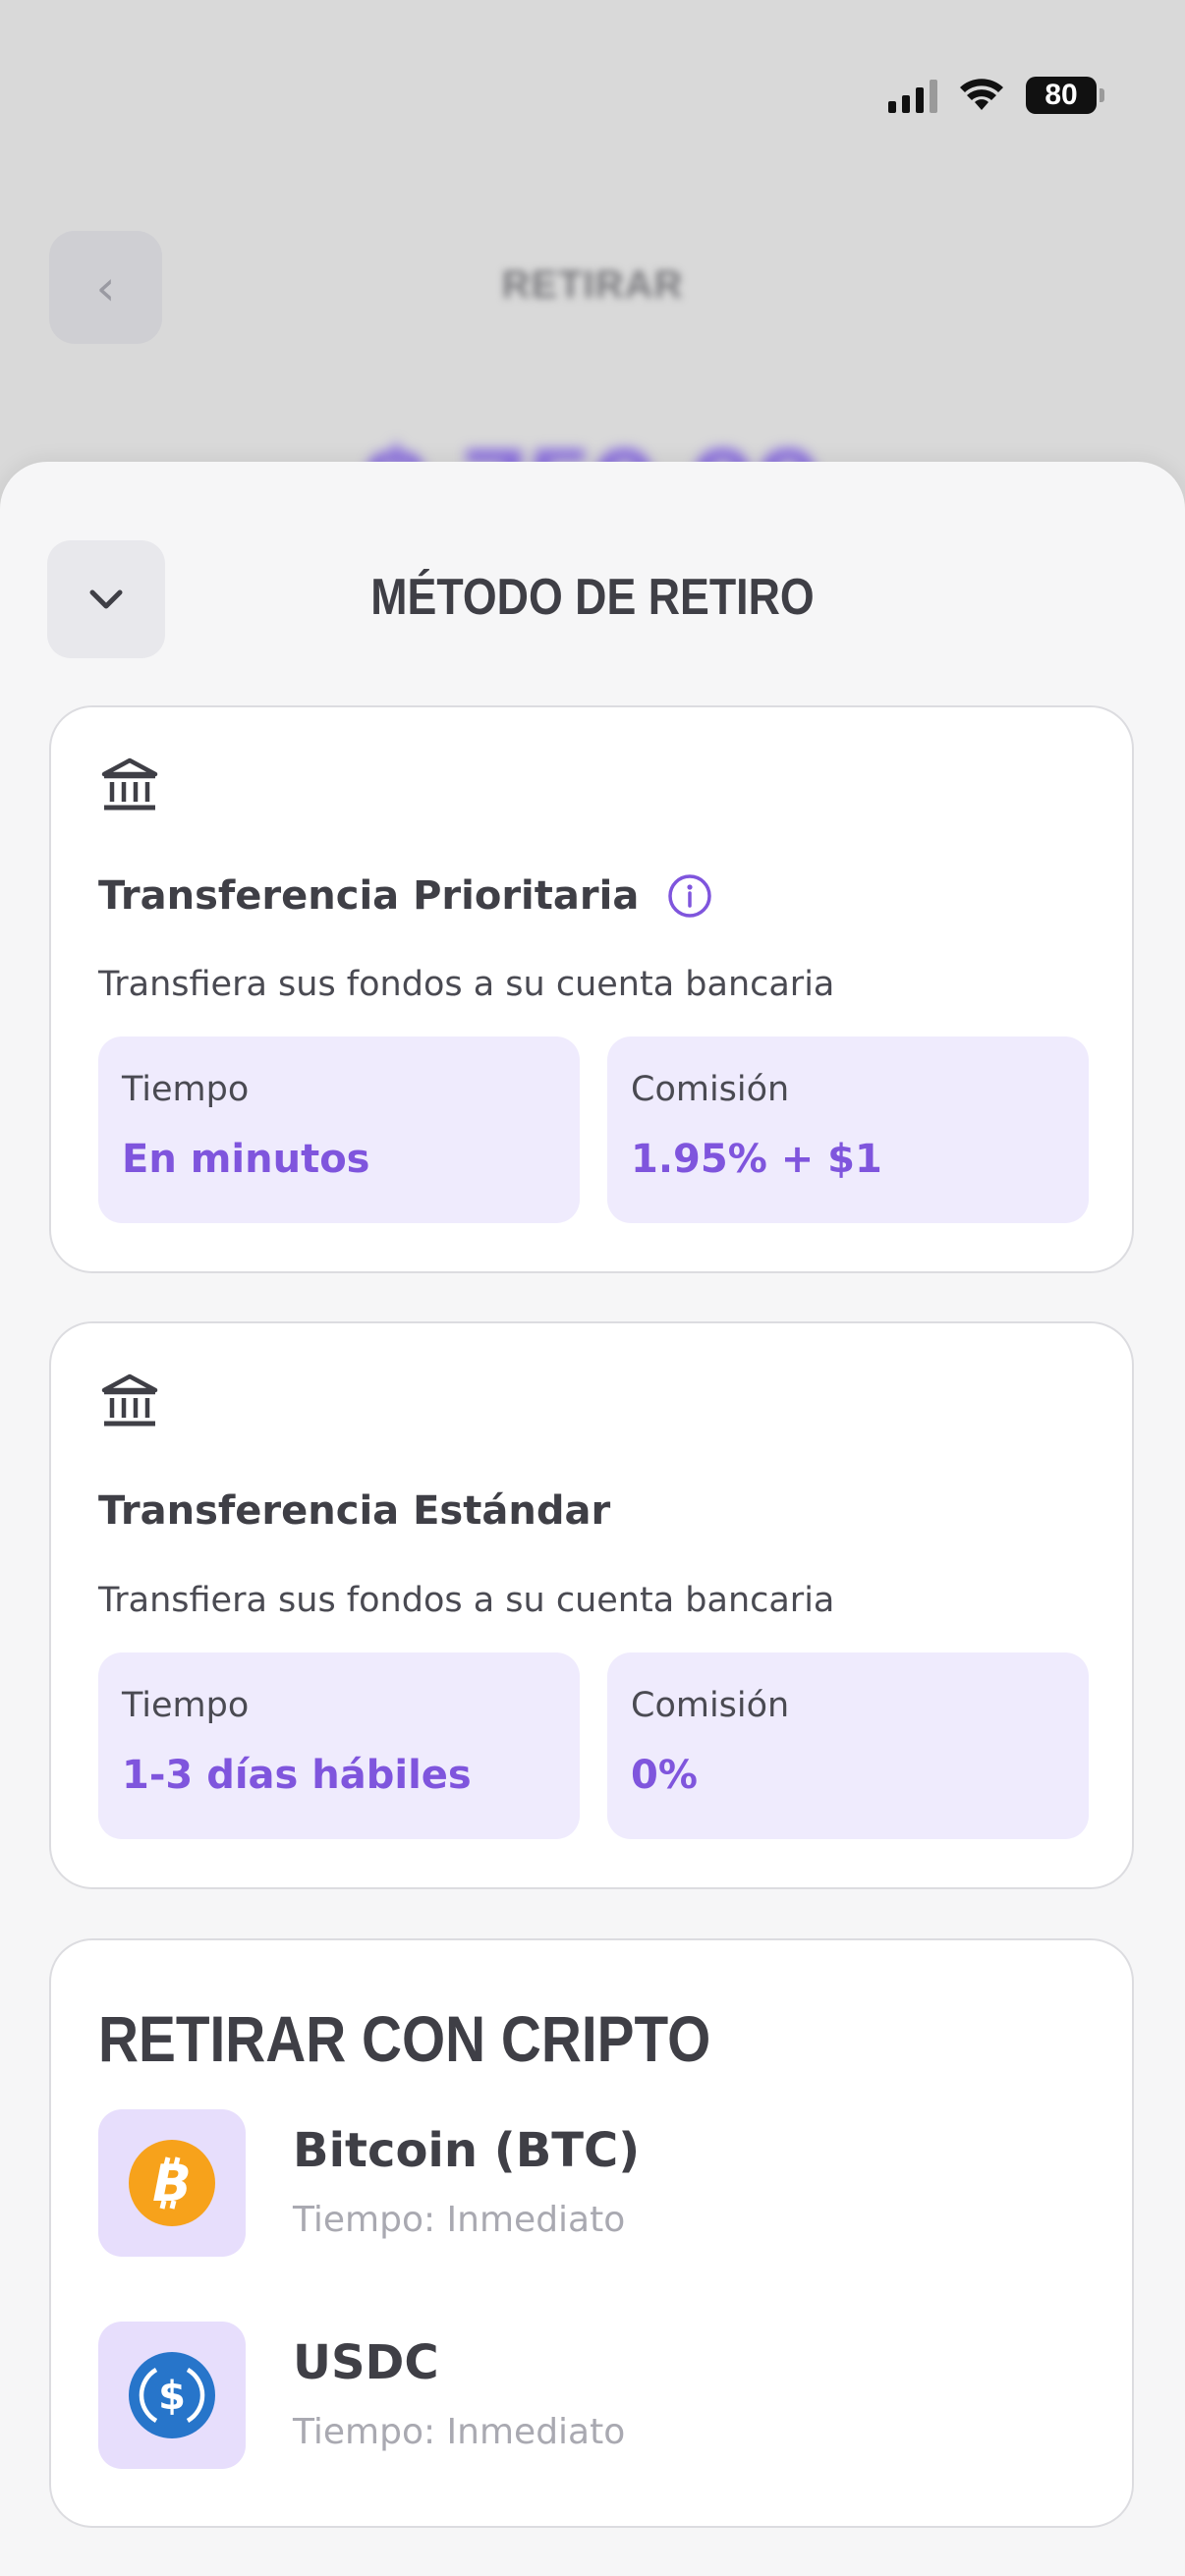 This screenshot has height=2576, width=1185. What do you see at coordinates (757, 1159) in the screenshot?
I see `fee-value: 1.95% + $1` at bounding box center [757, 1159].